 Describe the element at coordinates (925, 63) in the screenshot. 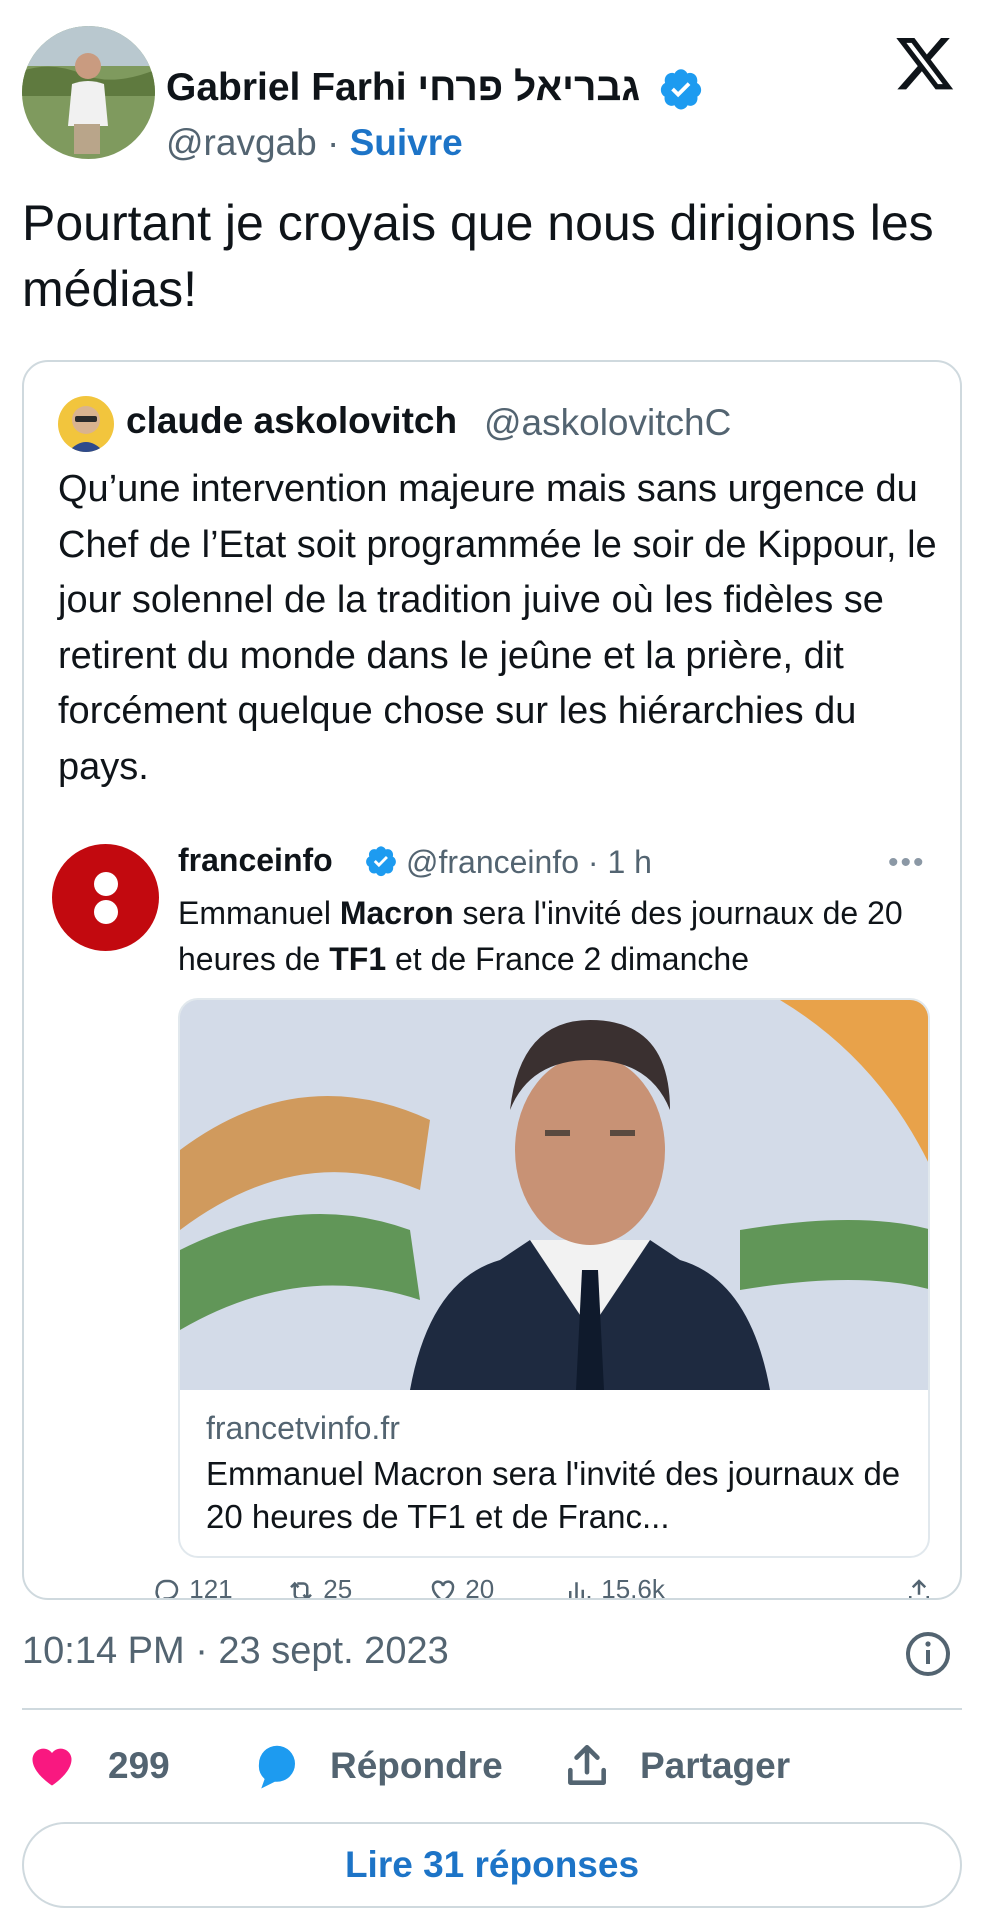

I see `x-logo-icon` at that location.